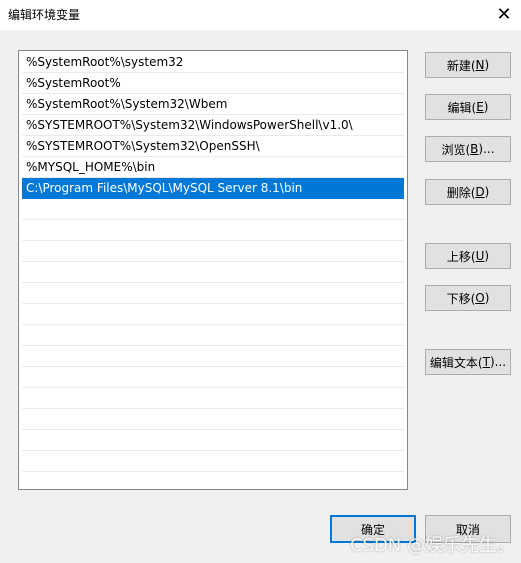 This screenshot has width=521, height=563. I want to click on move-down-button: 下移(O), so click(468, 298).